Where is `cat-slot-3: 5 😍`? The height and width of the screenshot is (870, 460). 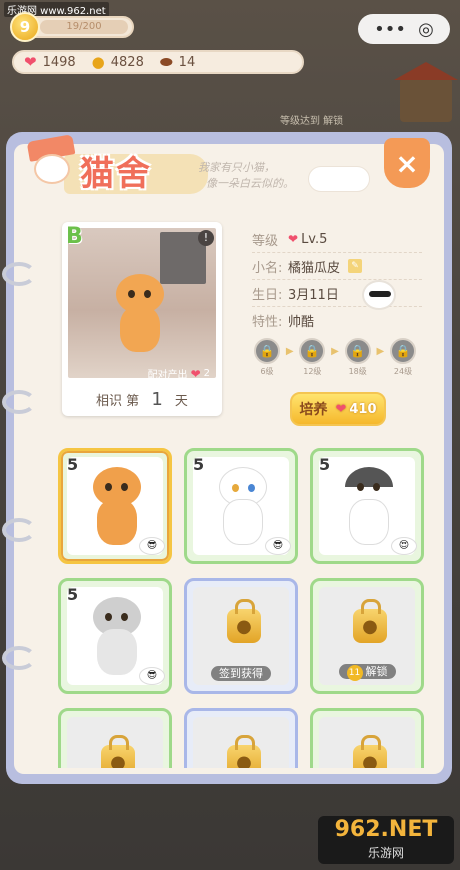 cat-slot-3: 5 😍 is located at coordinates (367, 506).